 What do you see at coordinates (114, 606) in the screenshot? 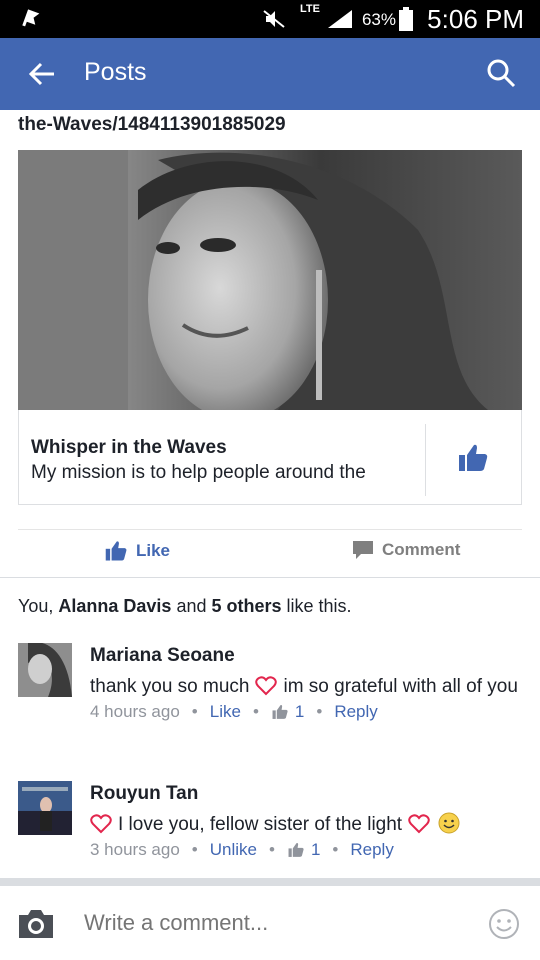
I see `liker-name: Alanna Davis` at bounding box center [114, 606].